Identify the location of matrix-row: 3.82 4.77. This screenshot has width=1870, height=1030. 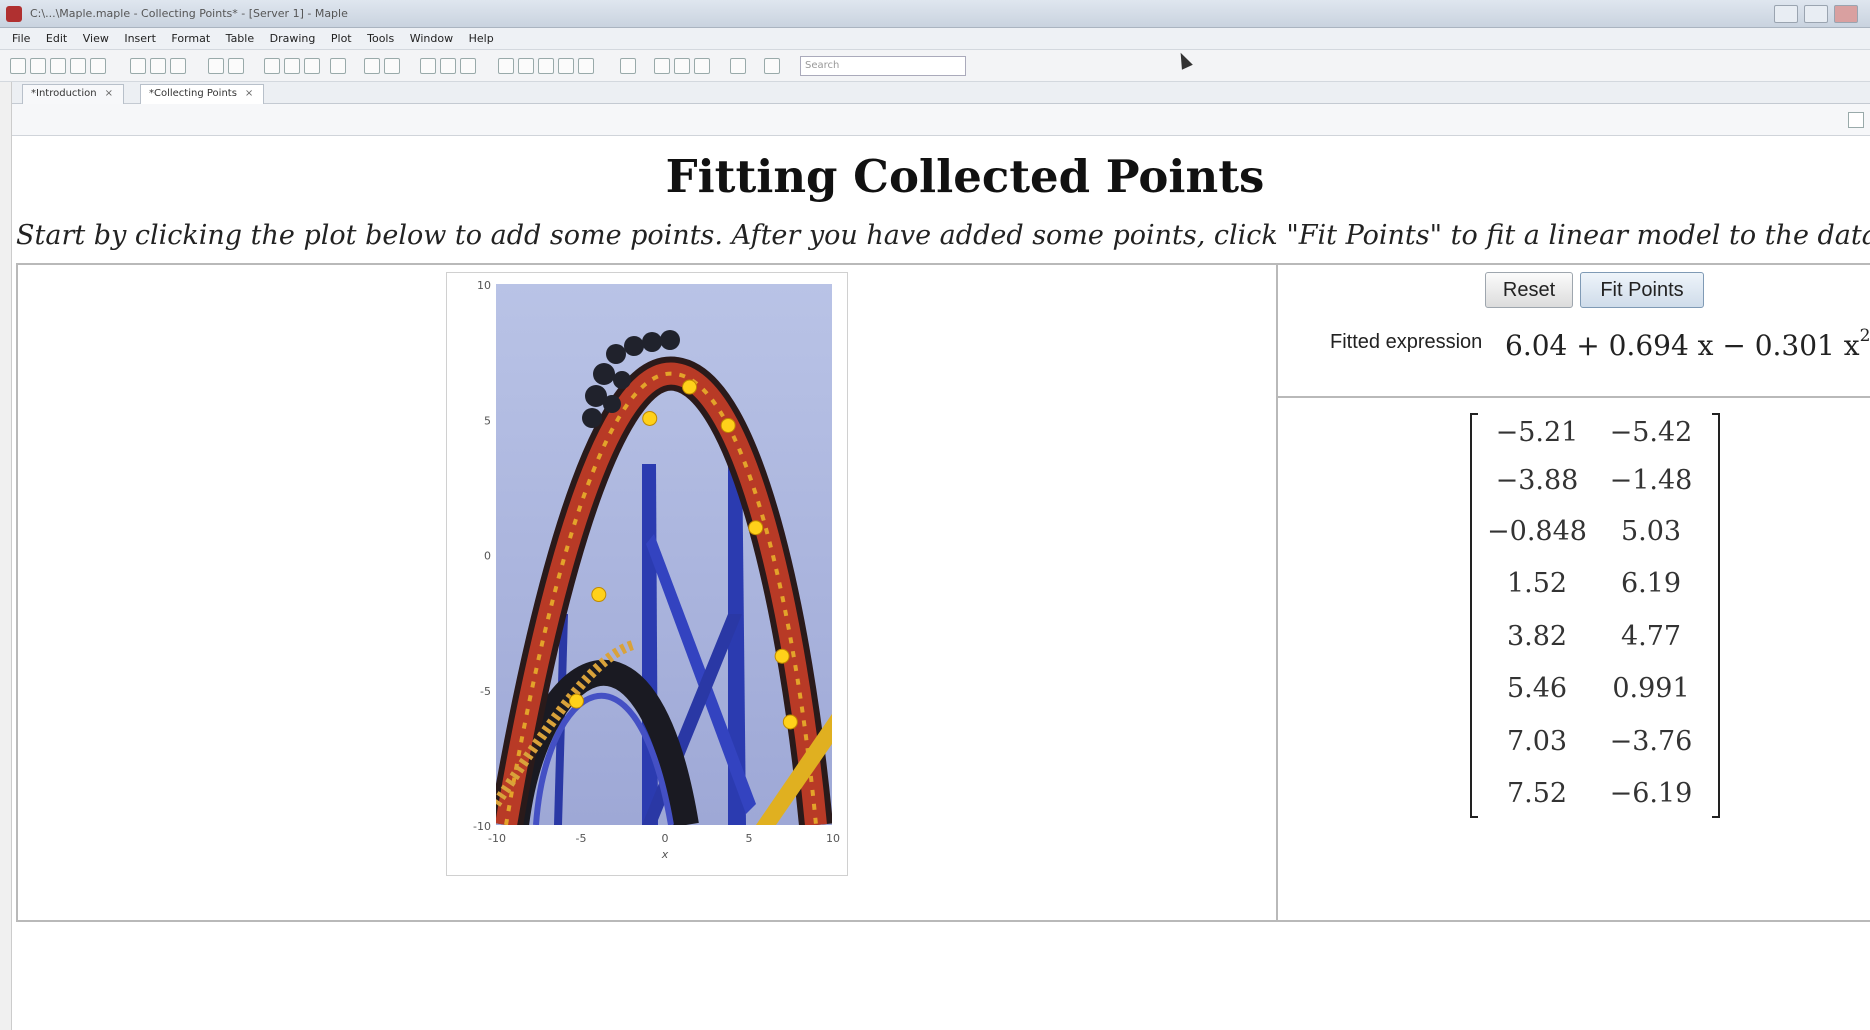
(1595, 641).